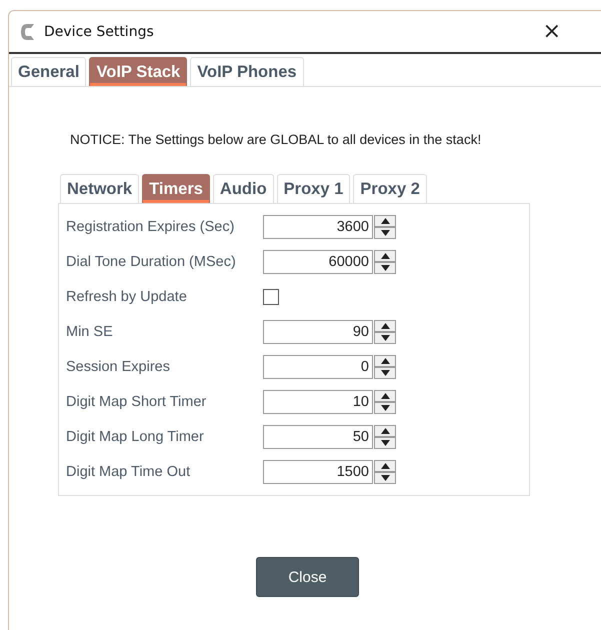 The height and width of the screenshot is (630, 601). What do you see at coordinates (390, 188) in the screenshot?
I see `tab: Proxy 2` at bounding box center [390, 188].